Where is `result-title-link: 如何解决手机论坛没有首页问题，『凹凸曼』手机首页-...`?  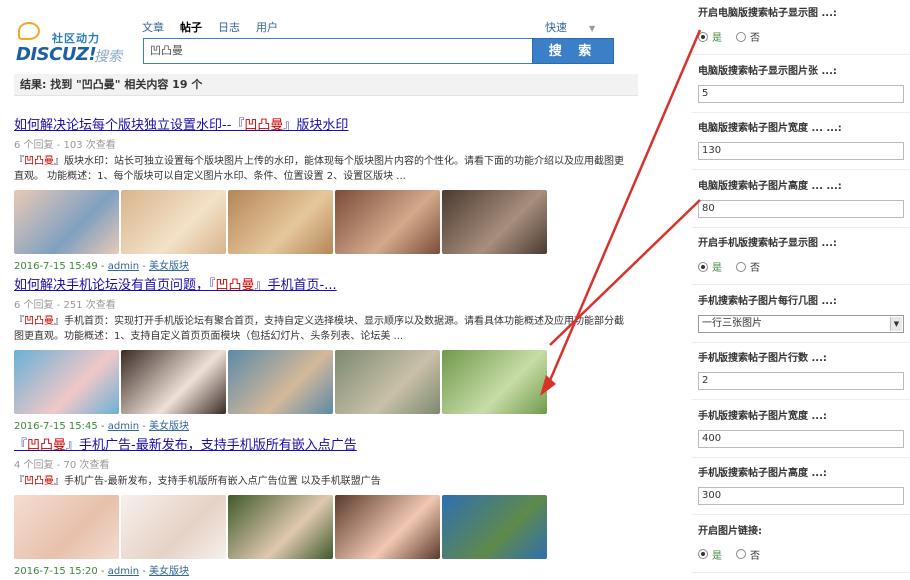
result-title-link: 如何解决手机论坛没有首页问题，『凹凸曼』手机首页-... is located at coordinates (324, 283).